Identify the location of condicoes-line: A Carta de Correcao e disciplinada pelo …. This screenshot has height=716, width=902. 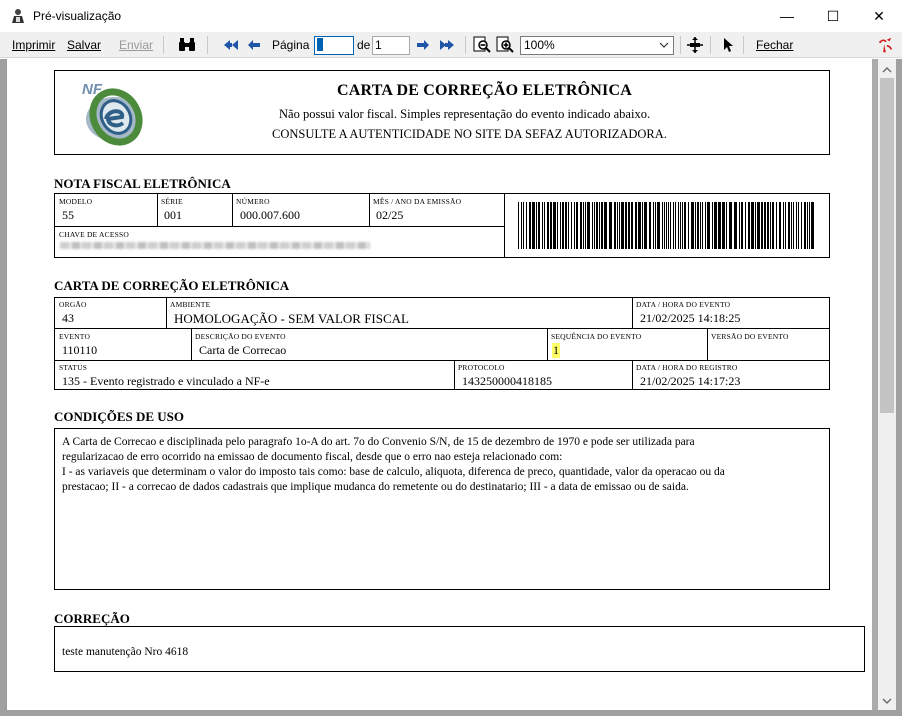
(378, 442).